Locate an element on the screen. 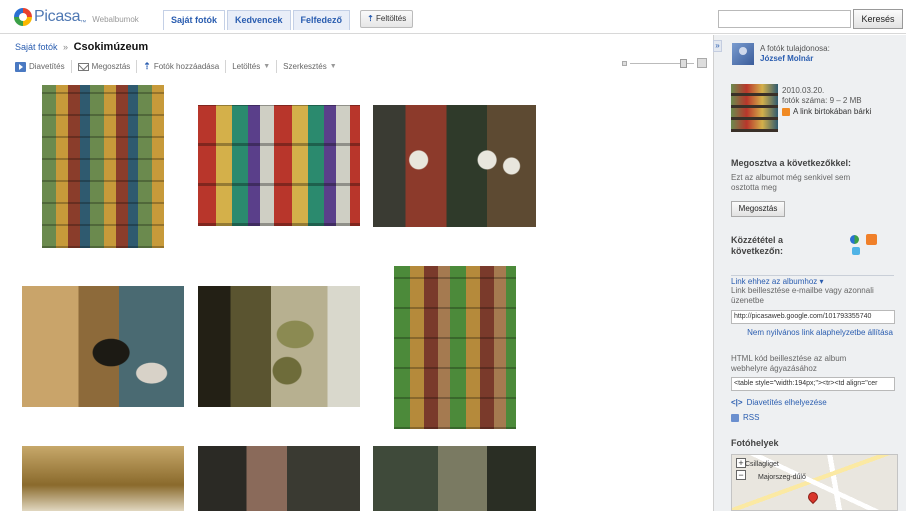 This screenshot has width=906, height=511. embed-slideshow-link: <|> Diavetítés elhelyezése is located at coordinates (779, 402).